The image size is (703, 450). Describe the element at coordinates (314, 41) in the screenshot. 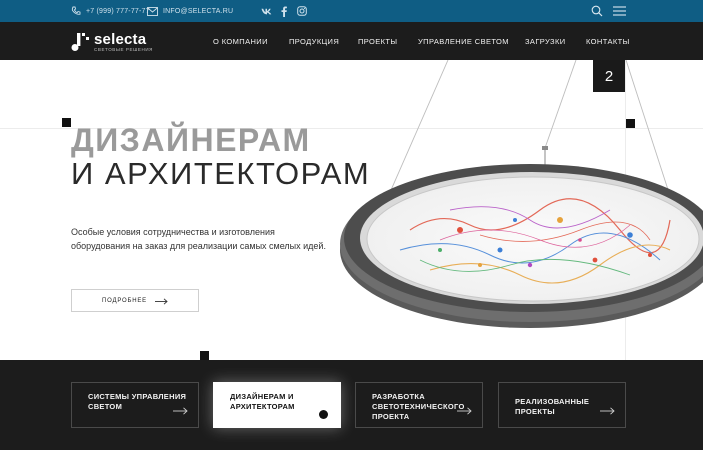

I see `nav-item-products: ПРОДУКЦИЯ` at that location.